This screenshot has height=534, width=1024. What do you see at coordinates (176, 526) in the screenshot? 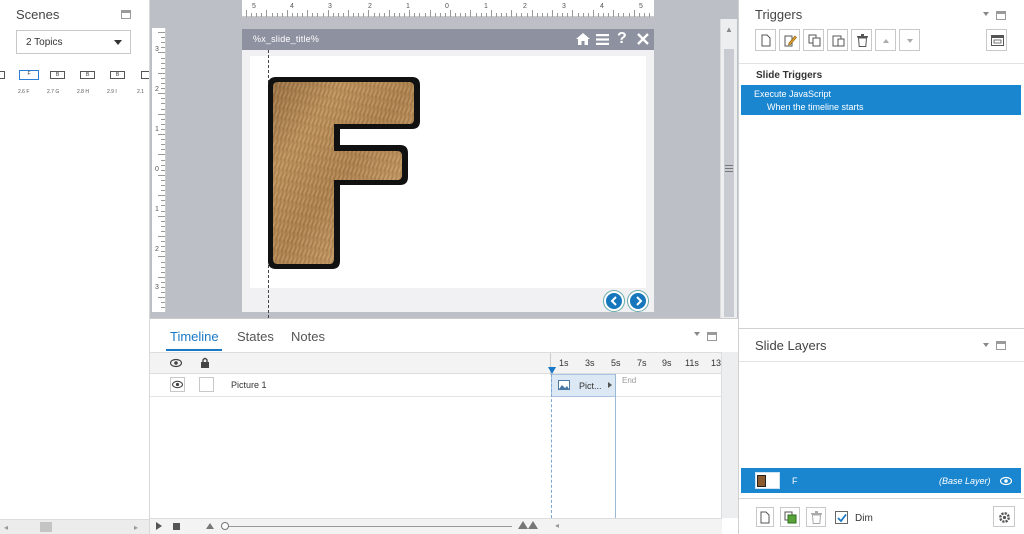
I see `stop-icon` at bounding box center [176, 526].